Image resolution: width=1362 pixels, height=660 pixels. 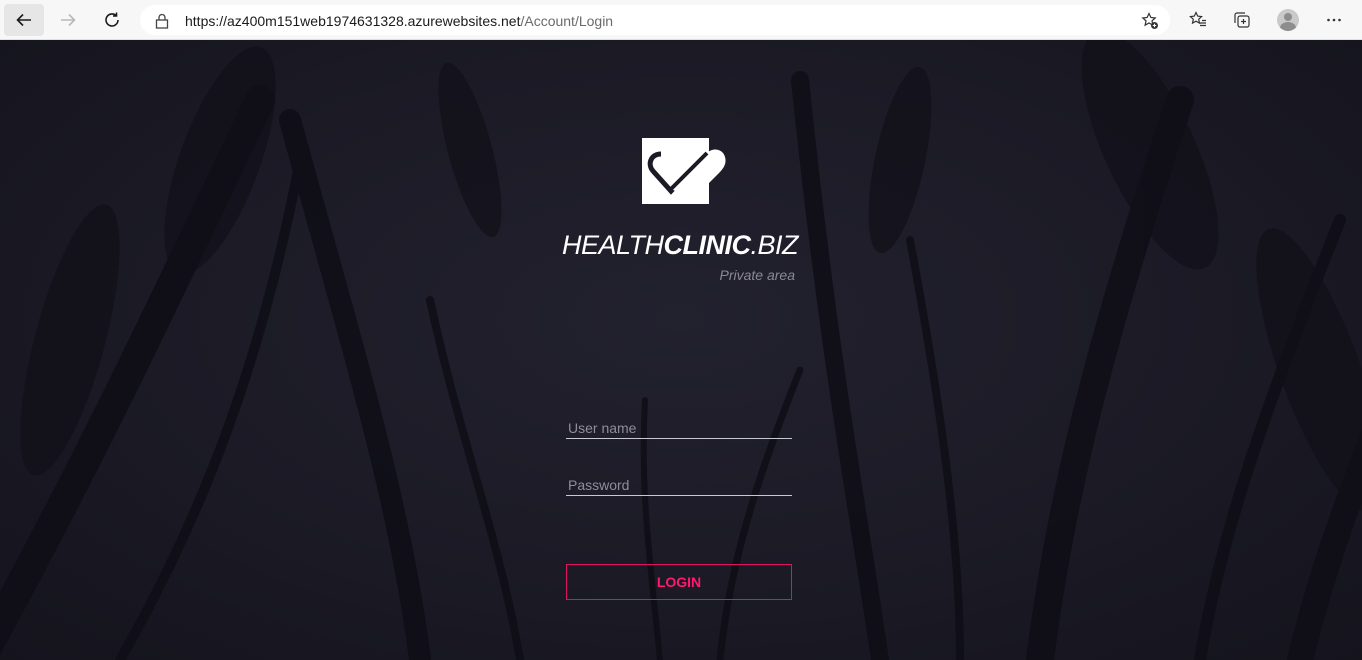 I want to click on forward-button, so click(x=68, y=20).